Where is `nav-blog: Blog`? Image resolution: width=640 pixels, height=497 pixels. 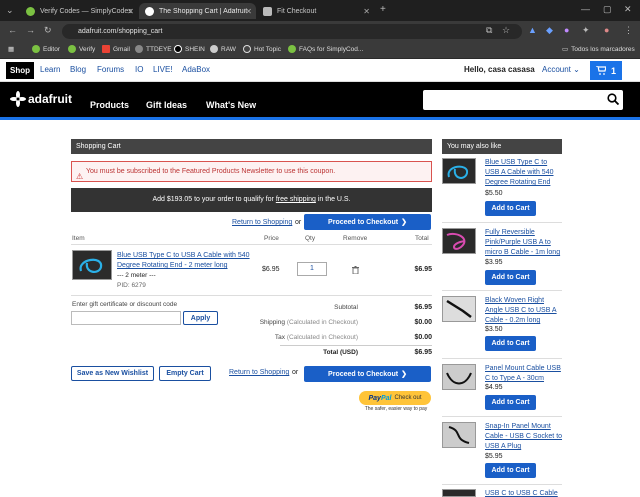 nav-blog: Blog is located at coordinates (78, 69).